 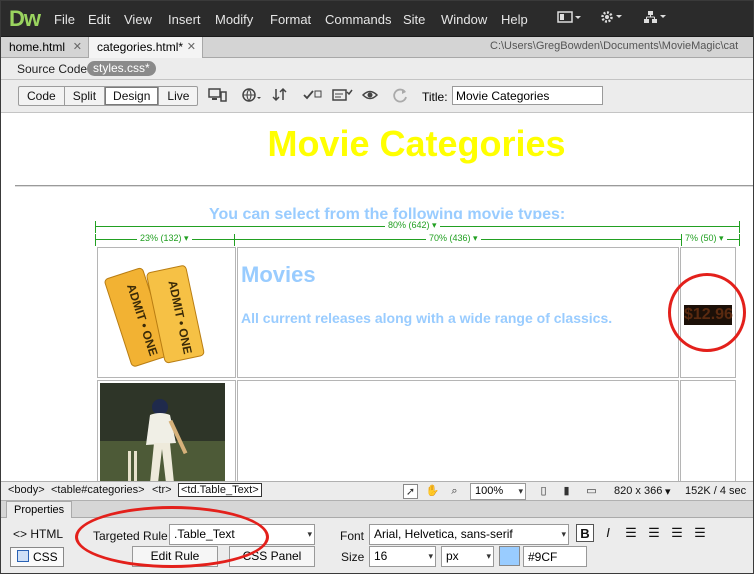 What do you see at coordinates (435, 97) in the screenshot?
I see `title-label: Title:` at bounding box center [435, 97].